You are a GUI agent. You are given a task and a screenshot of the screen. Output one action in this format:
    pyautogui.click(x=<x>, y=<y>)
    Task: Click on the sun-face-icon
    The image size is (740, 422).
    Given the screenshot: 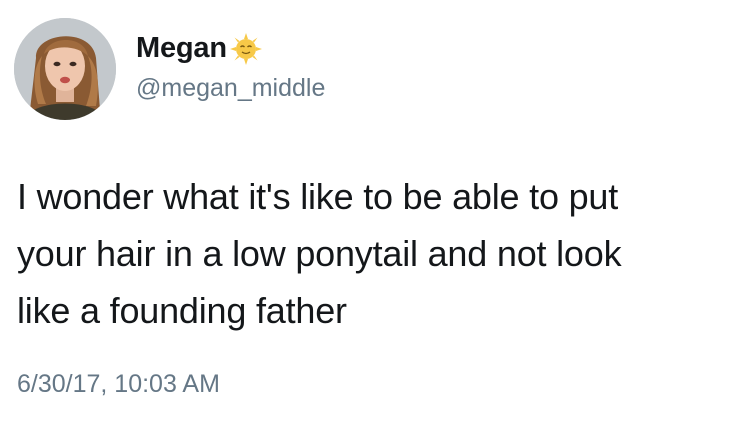 What is the action you would take?
    pyautogui.click(x=246, y=49)
    